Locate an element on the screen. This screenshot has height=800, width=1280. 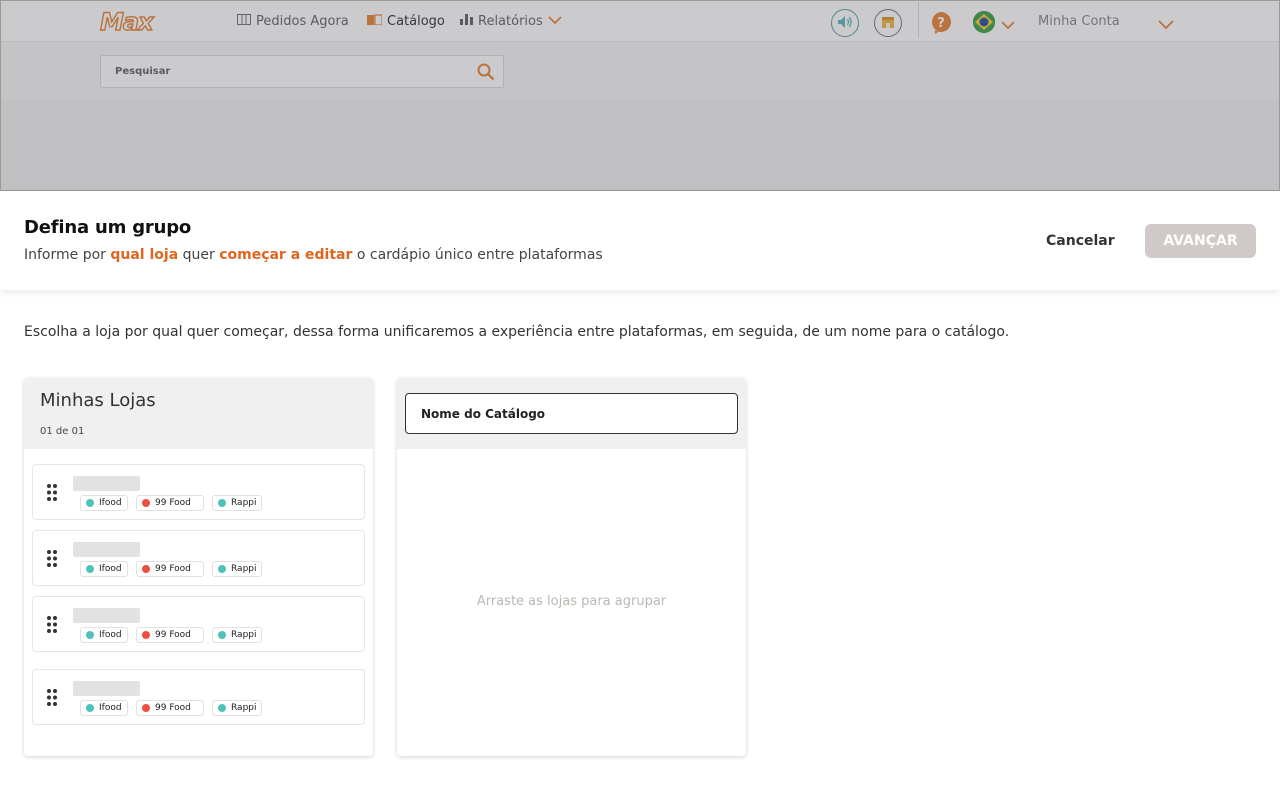
subtitle-text: Informe por is located at coordinates (67, 255).